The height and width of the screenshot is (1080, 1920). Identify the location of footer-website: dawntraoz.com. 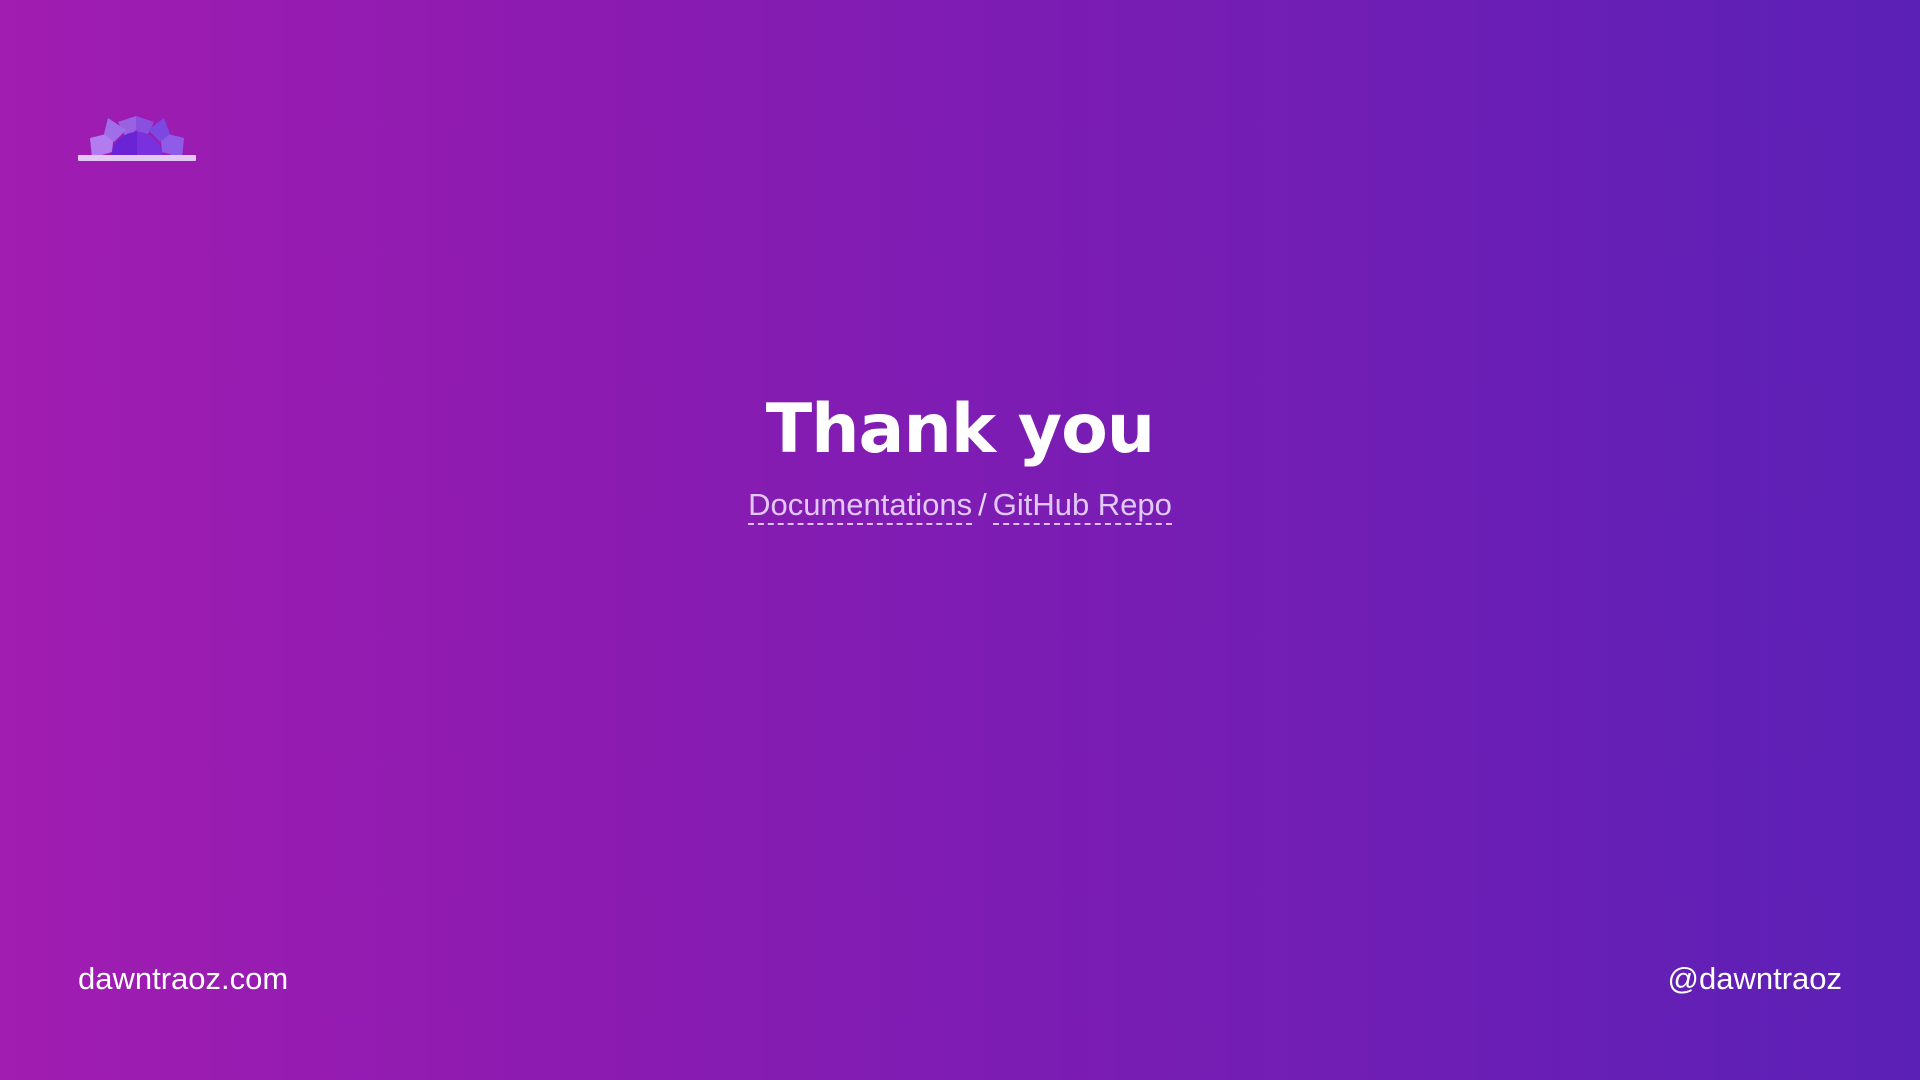
(183, 978).